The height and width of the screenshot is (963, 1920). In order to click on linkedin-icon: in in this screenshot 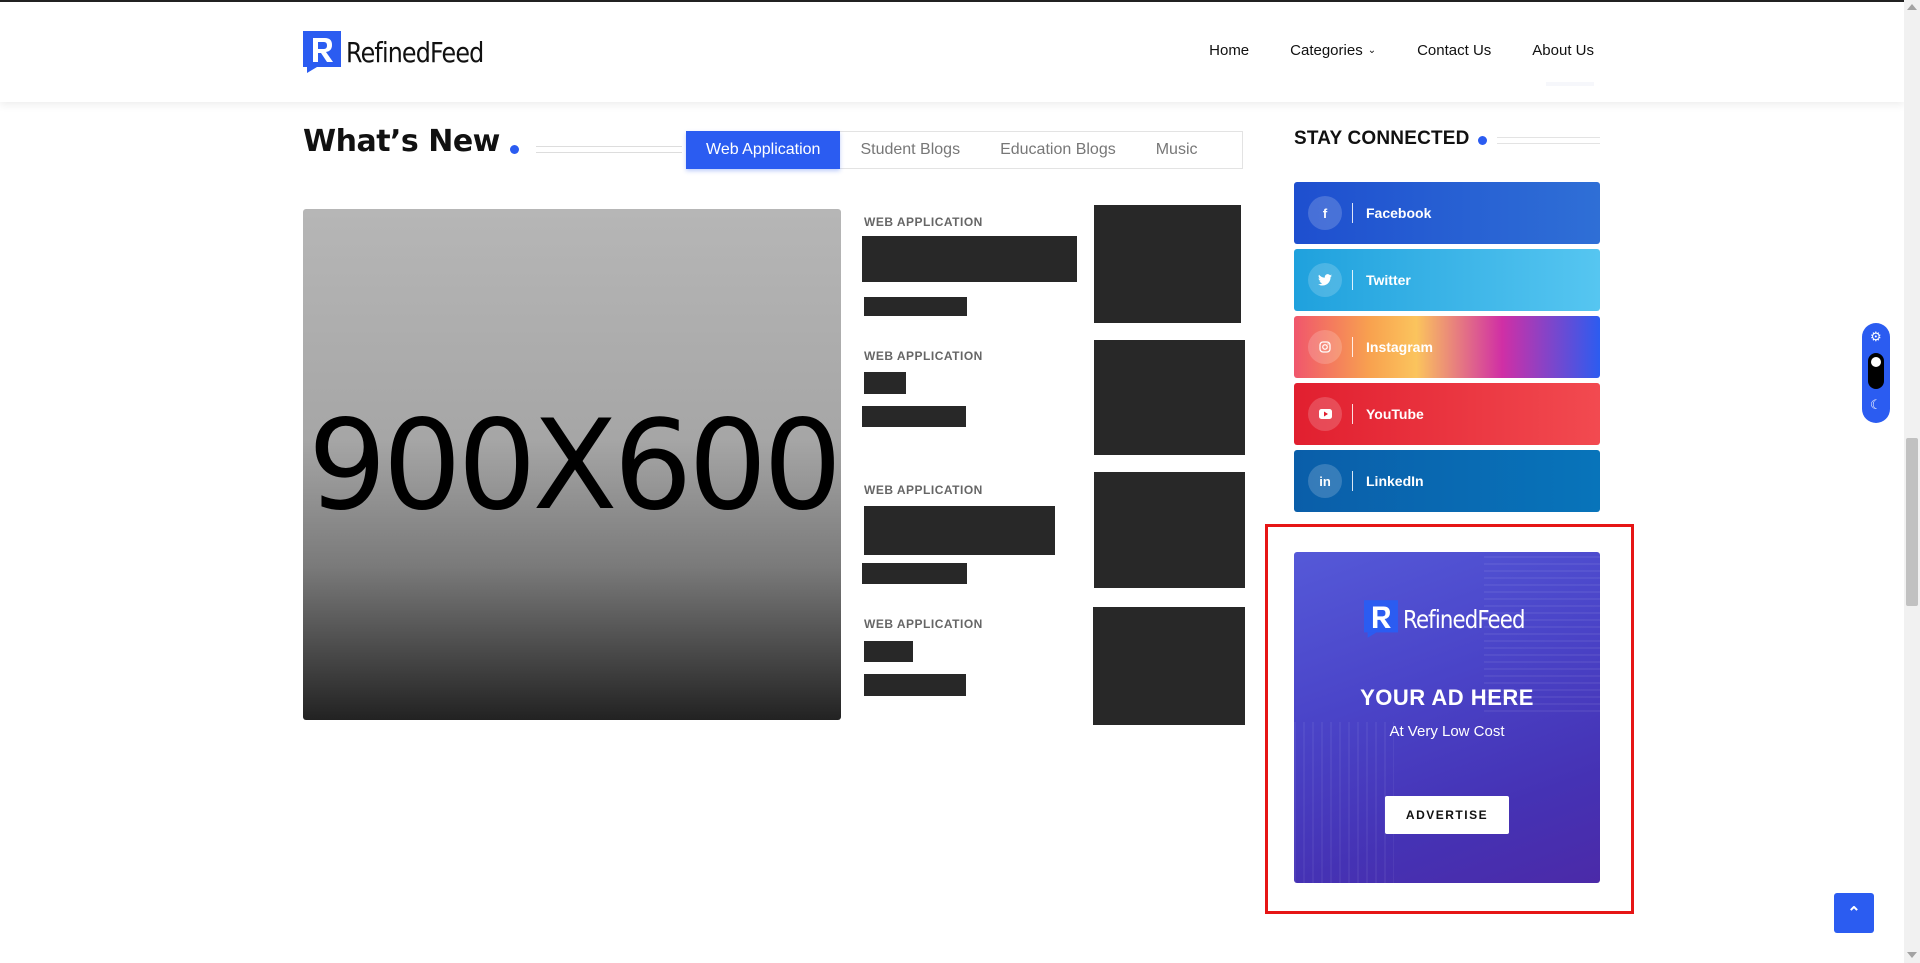, I will do `click(1325, 481)`.